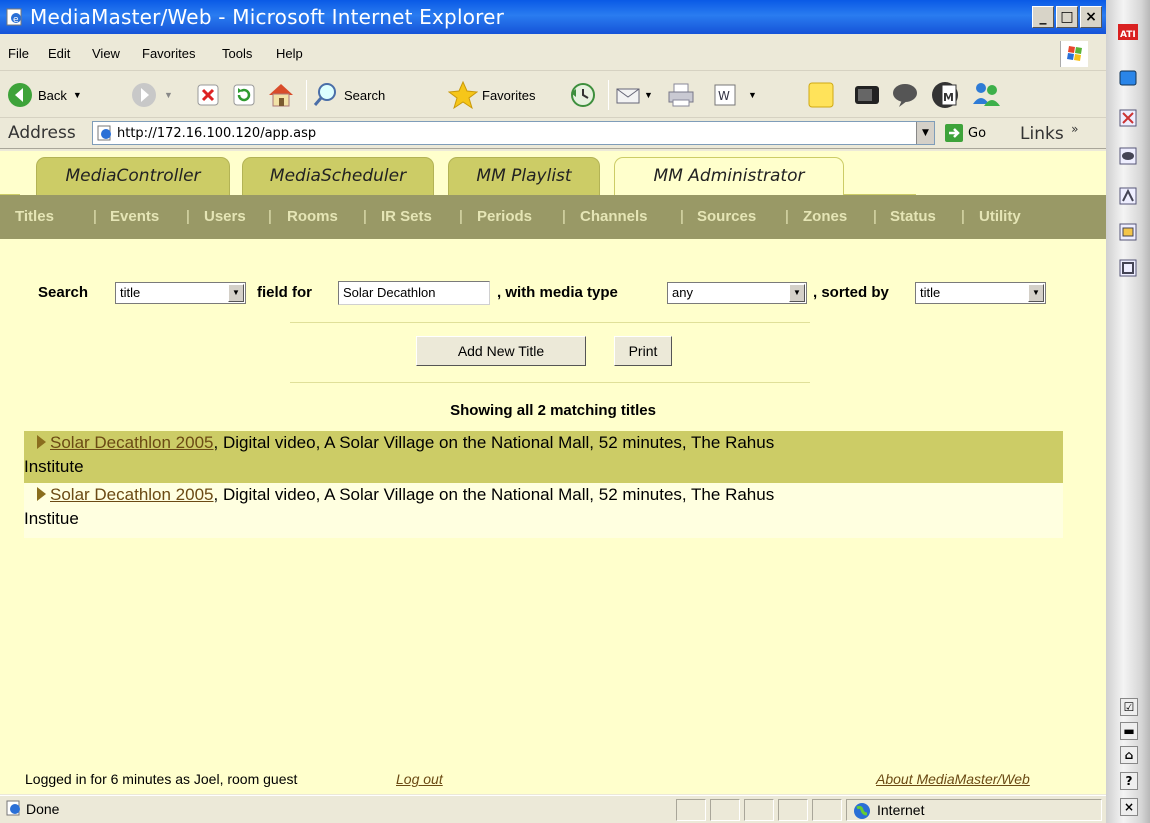 The width and height of the screenshot is (1150, 823). What do you see at coordinates (104, 133) in the screenshot?
I see `page-icon` at bounding box center [104, 133].